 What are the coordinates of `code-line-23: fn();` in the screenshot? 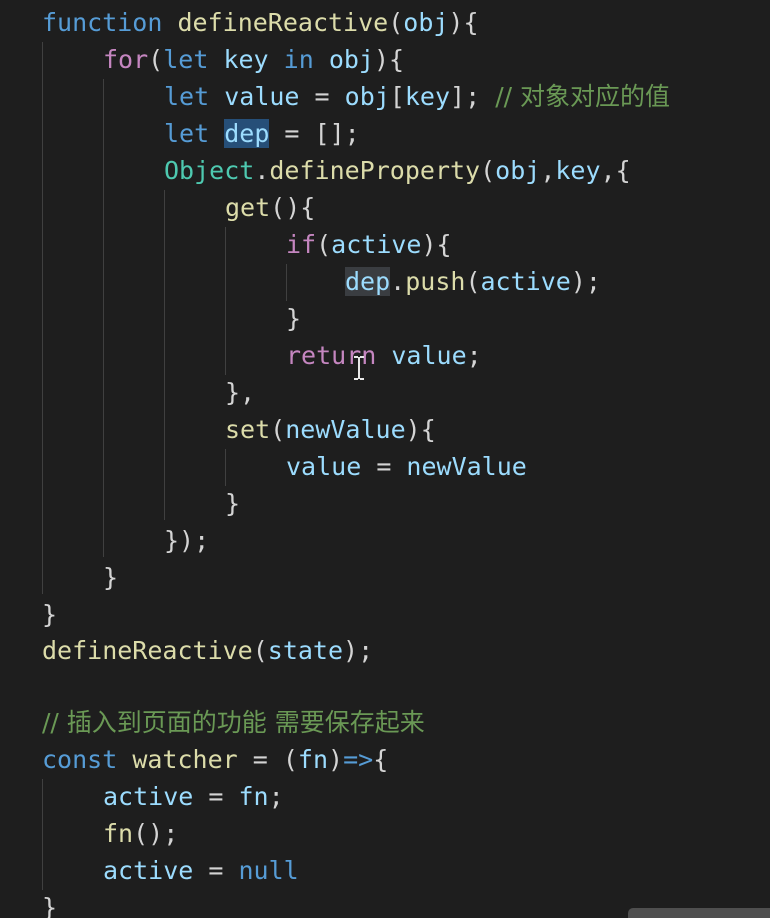 It's located at (140, 833).